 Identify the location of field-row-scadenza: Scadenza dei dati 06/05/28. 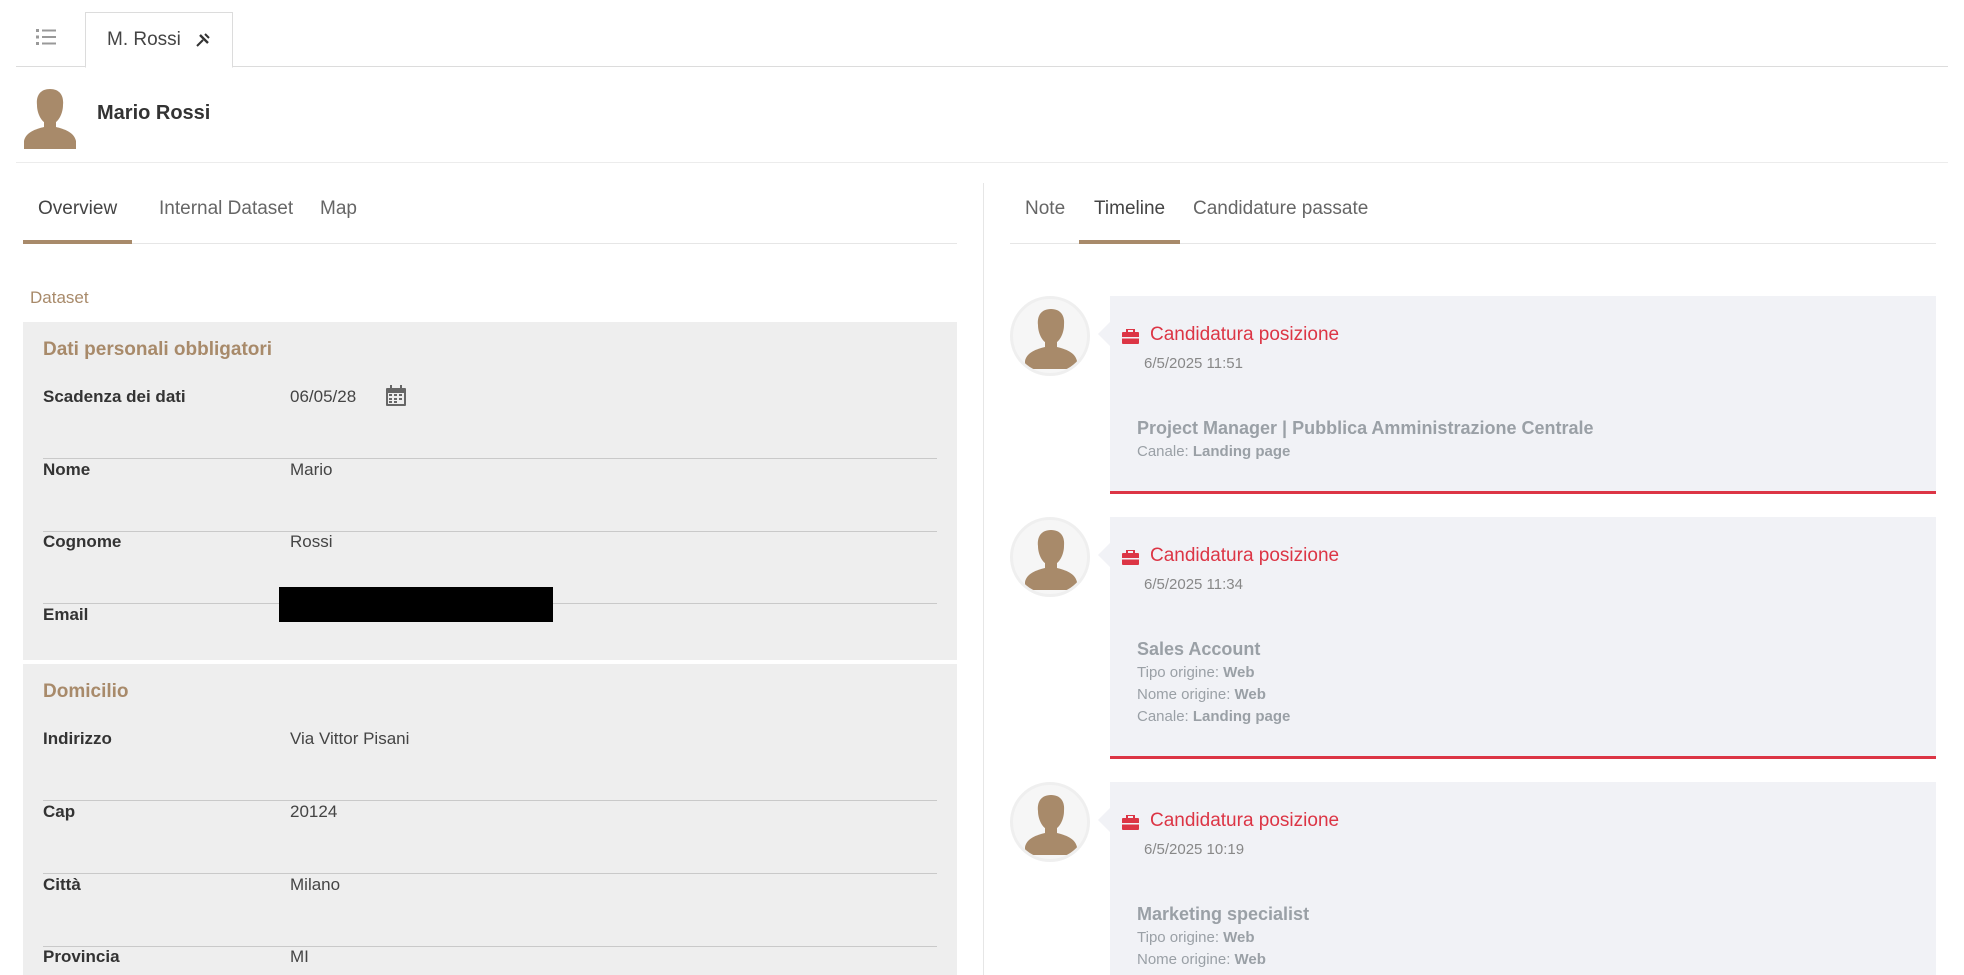
(490, 422).